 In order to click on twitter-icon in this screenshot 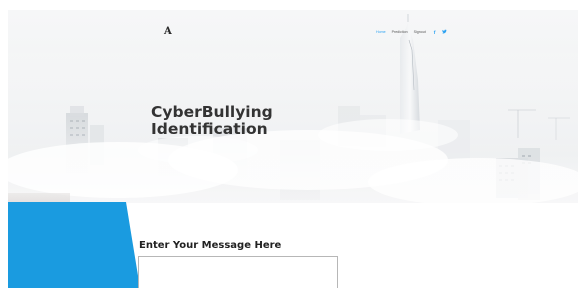, I will do `click(444, 32)`.